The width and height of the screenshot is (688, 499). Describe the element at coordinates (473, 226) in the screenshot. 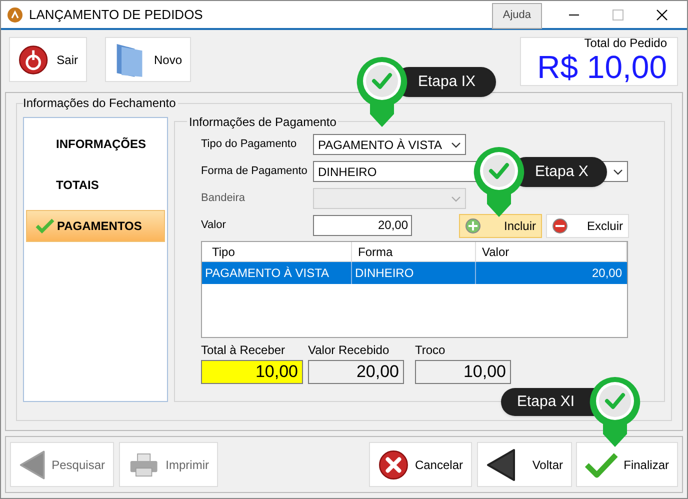

I see `plus-circle-icon` at that location.